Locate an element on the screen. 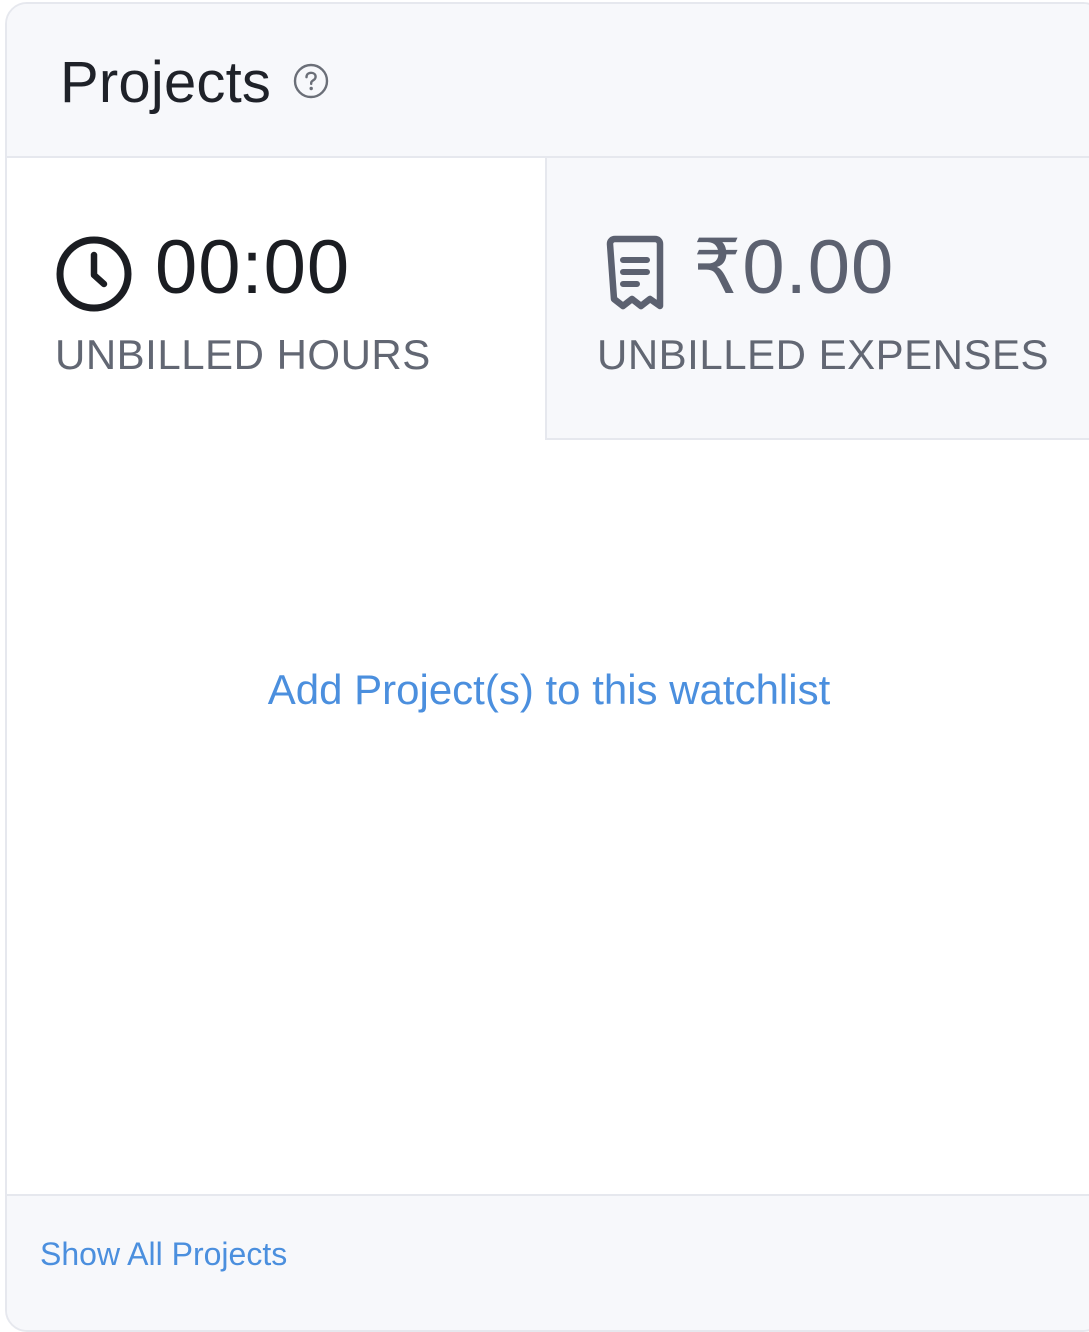 The height and width of the screenshot is (1332, 1089). unbilled-expenses-label: UNBILLED EXPENSES is located at coordinates (823, 354).